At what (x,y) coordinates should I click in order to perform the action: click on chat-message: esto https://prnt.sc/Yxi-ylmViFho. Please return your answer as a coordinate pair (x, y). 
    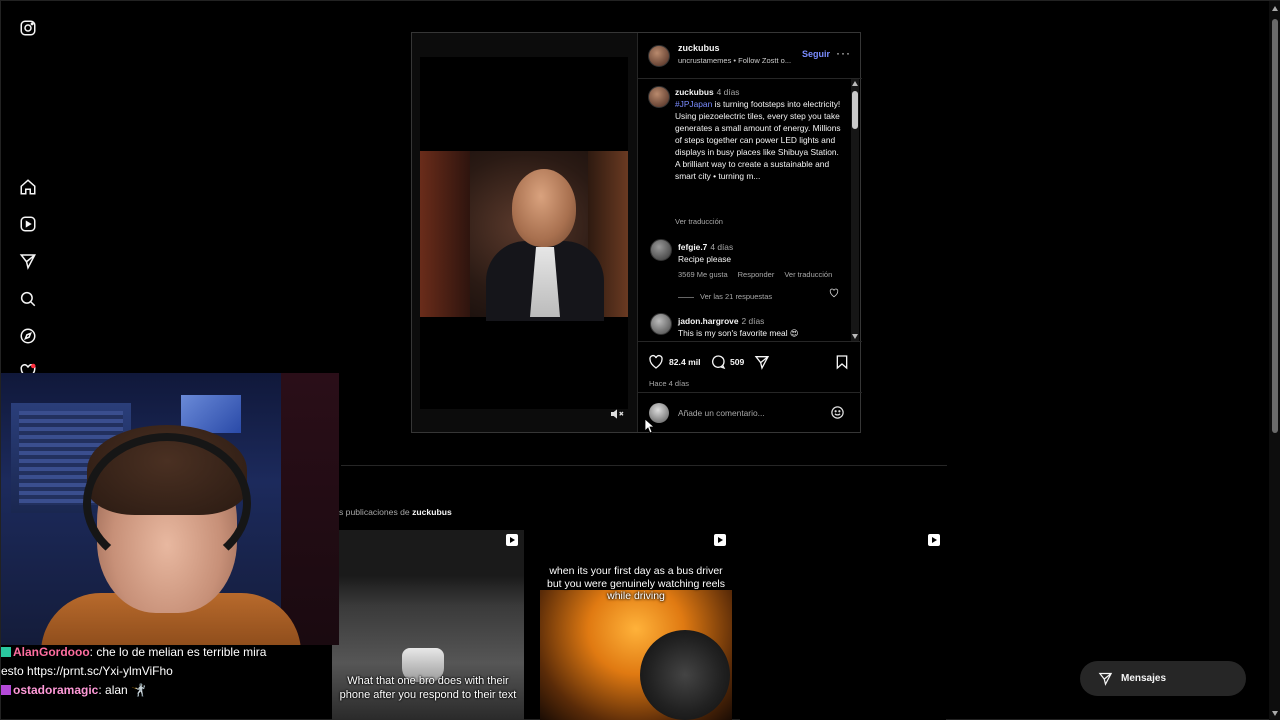
    Looking at the image, I should click on (166, 671).